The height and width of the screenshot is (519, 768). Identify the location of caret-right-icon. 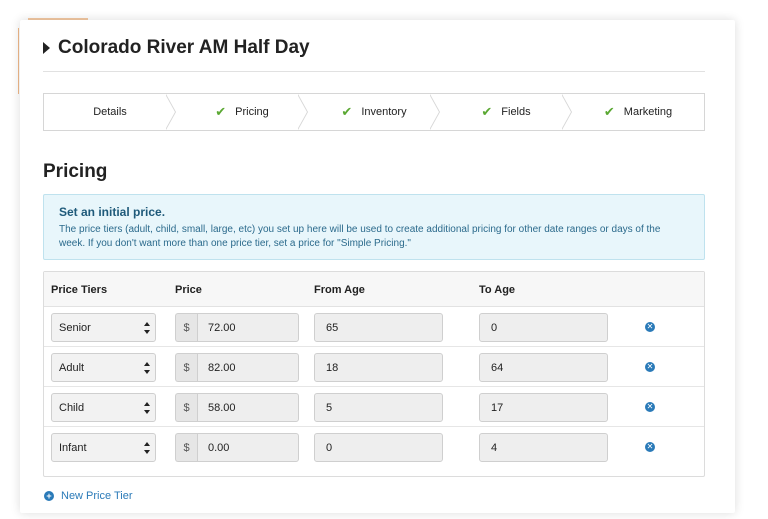
(46, 48).